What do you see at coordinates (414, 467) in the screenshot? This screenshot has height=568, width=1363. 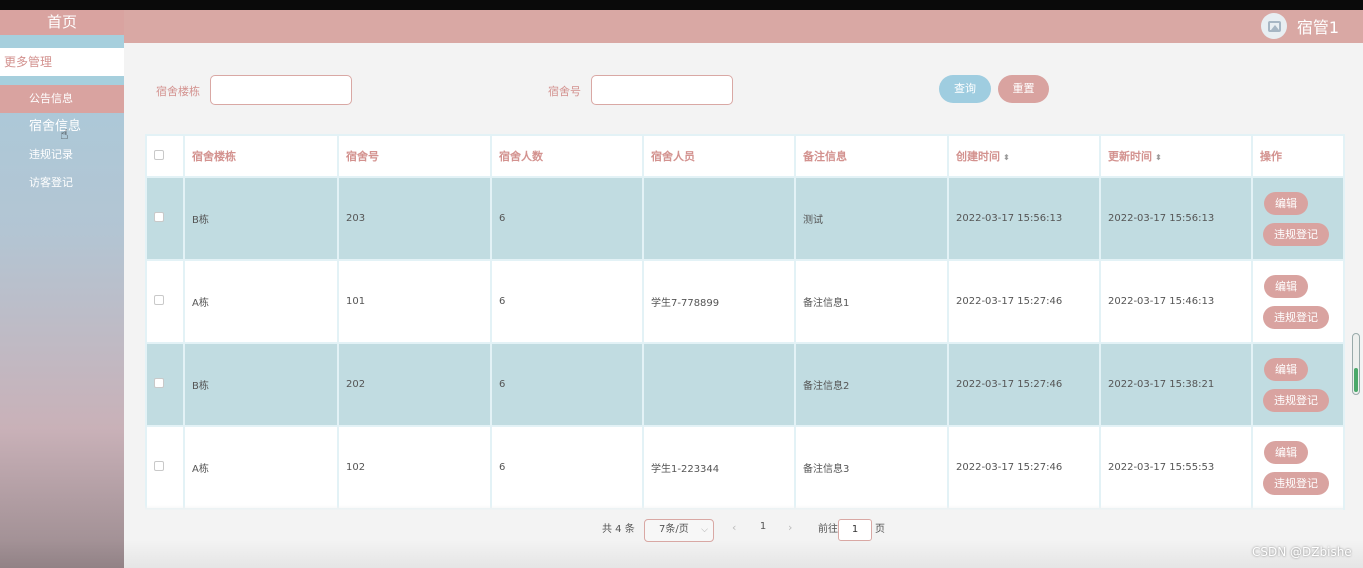 I see `cell-room: 102` at bounding box center [414, 467].